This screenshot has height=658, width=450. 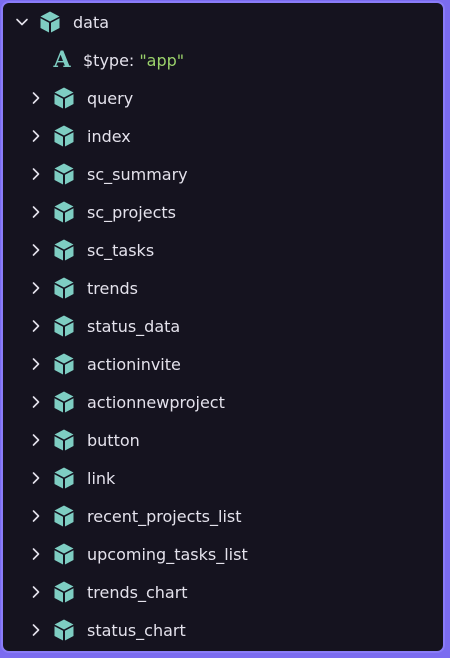 I want to click on tree-item: recent_projects_list, so click(x=133, y=516).